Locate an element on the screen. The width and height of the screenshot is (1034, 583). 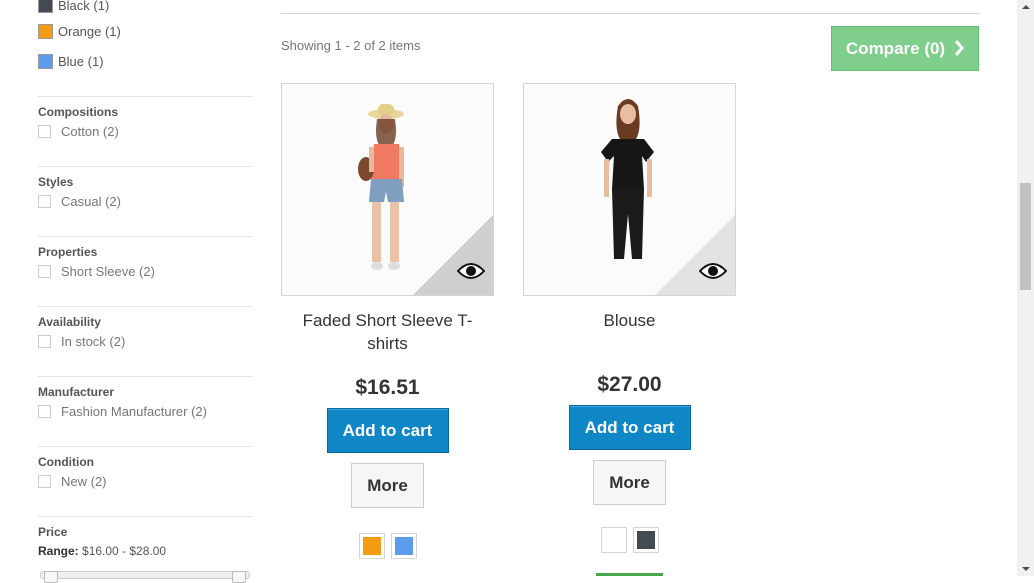
scroll-up-icon is located at coordinates (1026, 7).